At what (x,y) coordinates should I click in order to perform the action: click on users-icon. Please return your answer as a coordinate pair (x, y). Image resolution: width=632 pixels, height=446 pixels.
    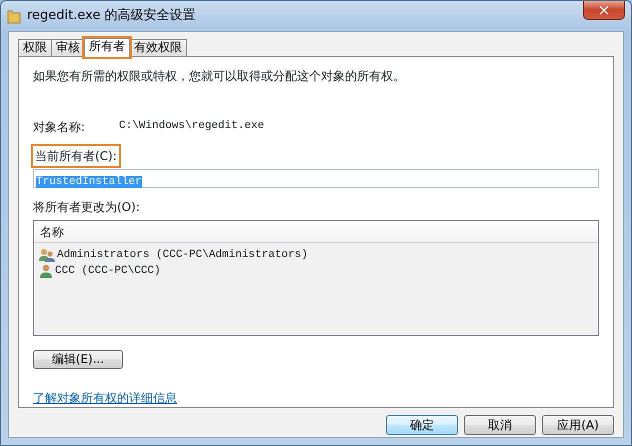
    Looking at the image, I should click on (47, 255).